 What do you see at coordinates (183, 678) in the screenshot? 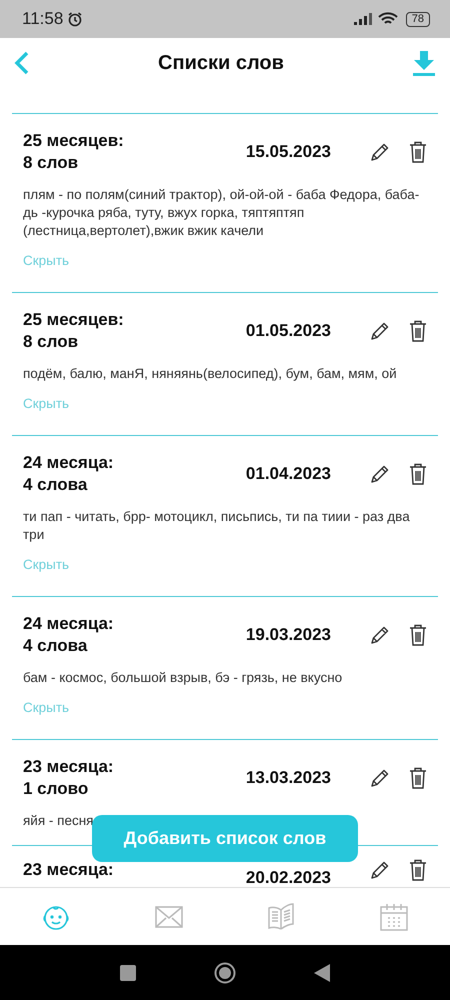
I see `word-list-text: бам - космос, большой взрыв, бэ - грязь, не вкусно` at bounding box center [183, 678].